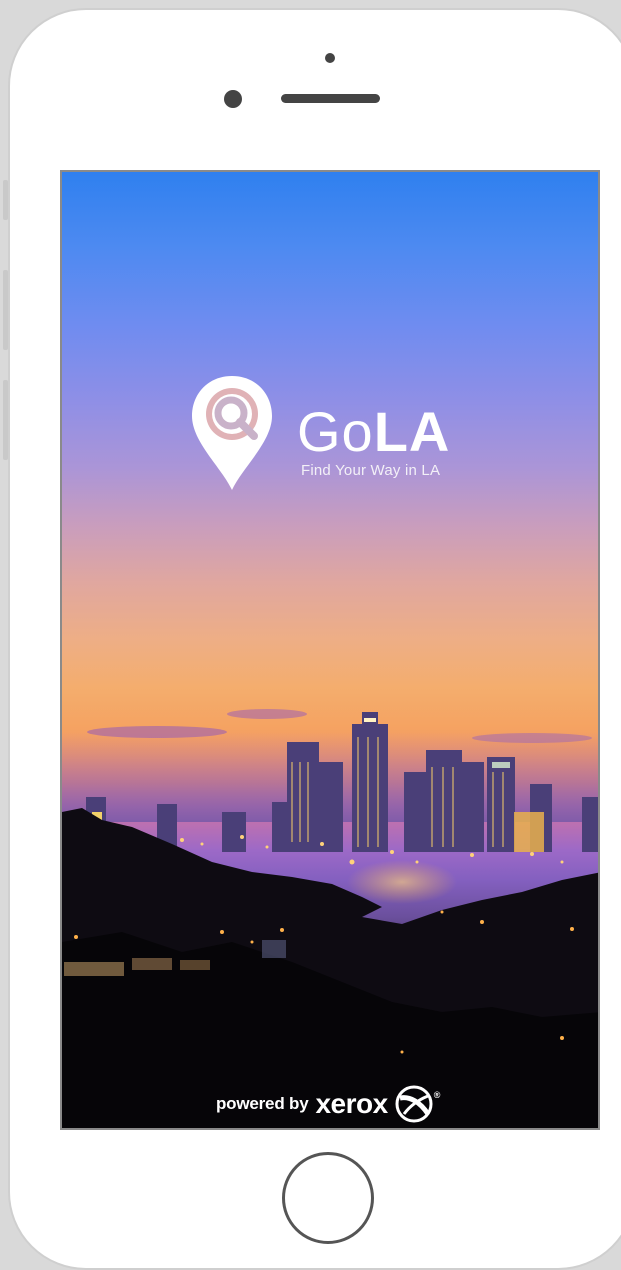  I want to click on powered-by-footer: powered by xerox ®, so click(328, 1104).